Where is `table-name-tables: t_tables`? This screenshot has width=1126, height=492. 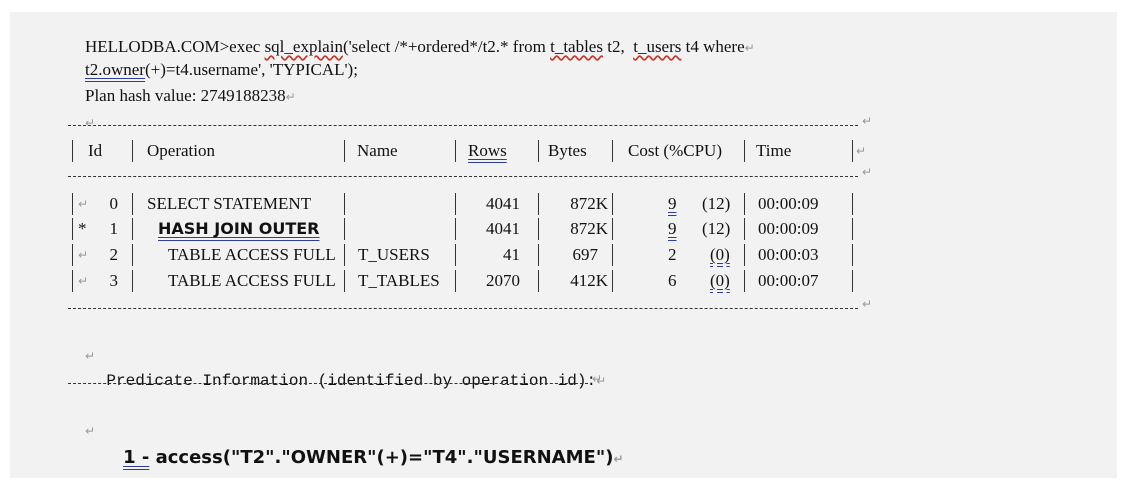 table-name-tables: t_tables is located at coordinates (576, 46).